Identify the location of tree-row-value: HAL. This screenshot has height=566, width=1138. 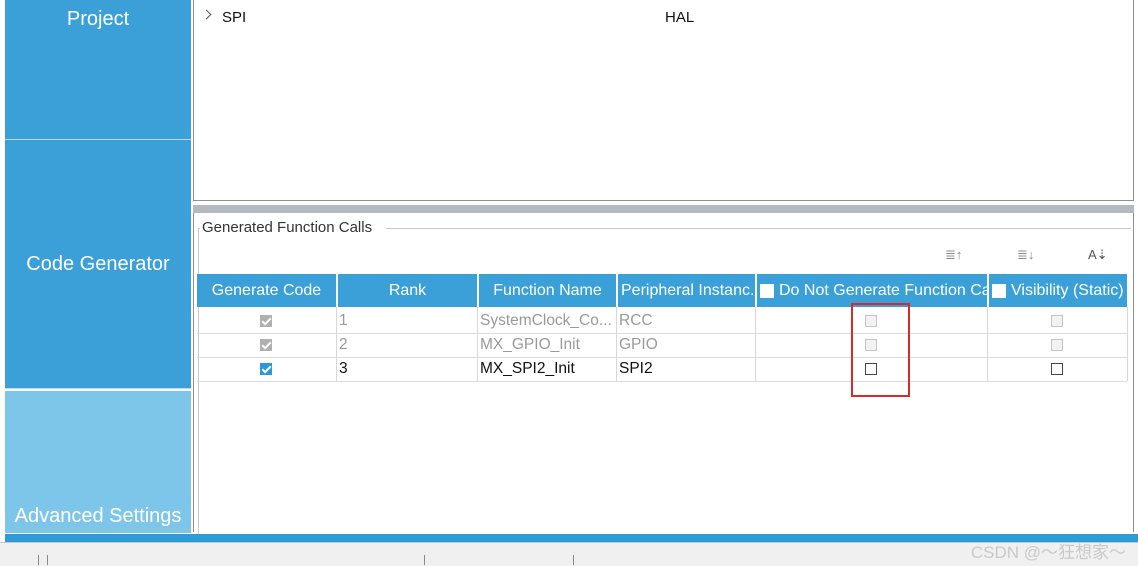
(679, 17).